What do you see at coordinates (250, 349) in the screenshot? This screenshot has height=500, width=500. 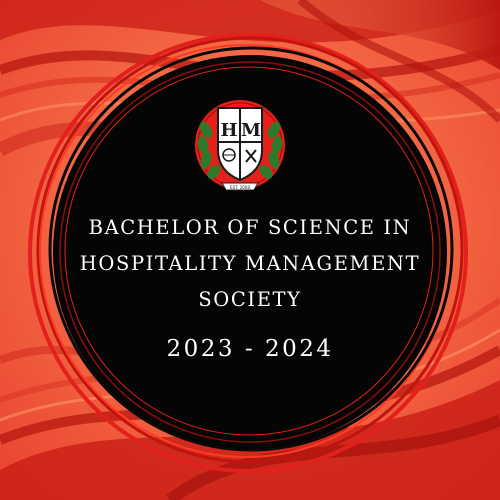 I see `academic-years: 2023 - 2024` at bounding box center [250, 349].